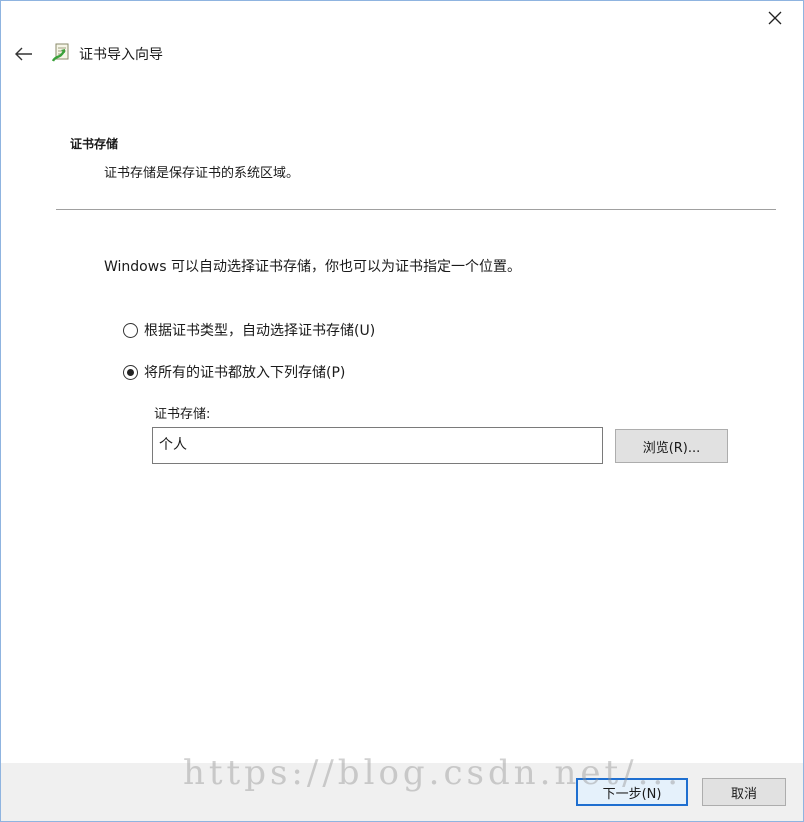  I want to click on wizard-title: 证书导入向导, so click(121, 55).